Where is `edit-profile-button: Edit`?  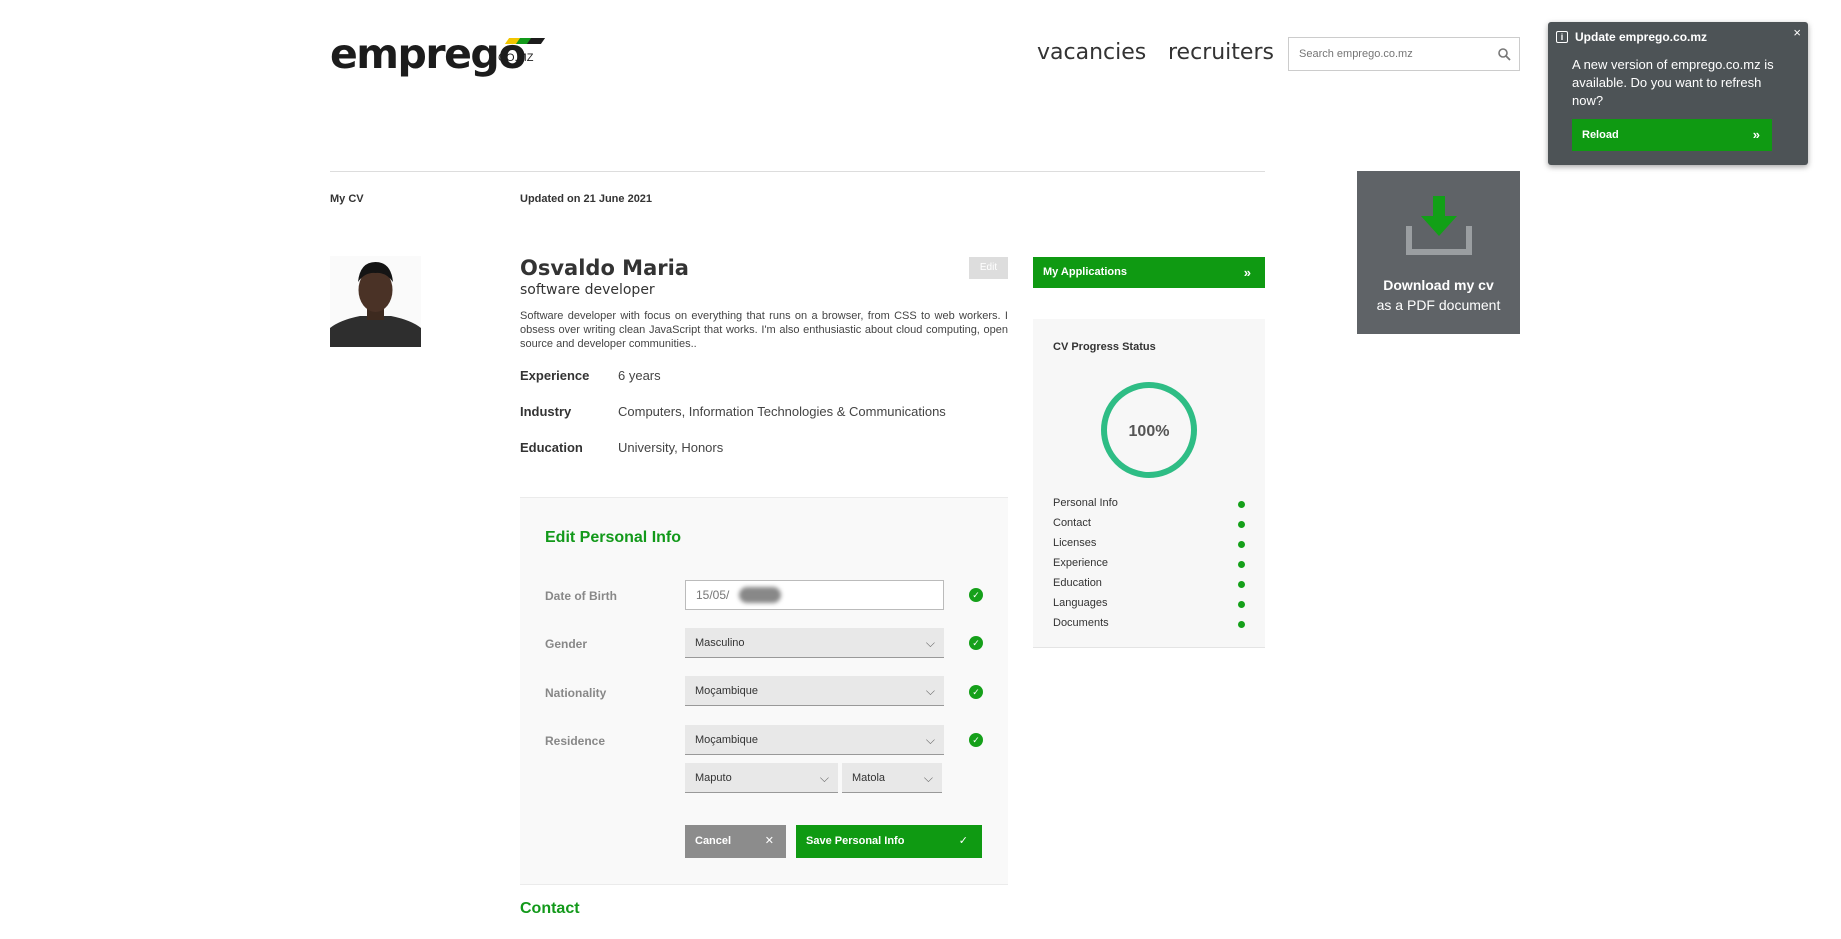 edit-profile-button: Edit is located at coordinates (988, 268).